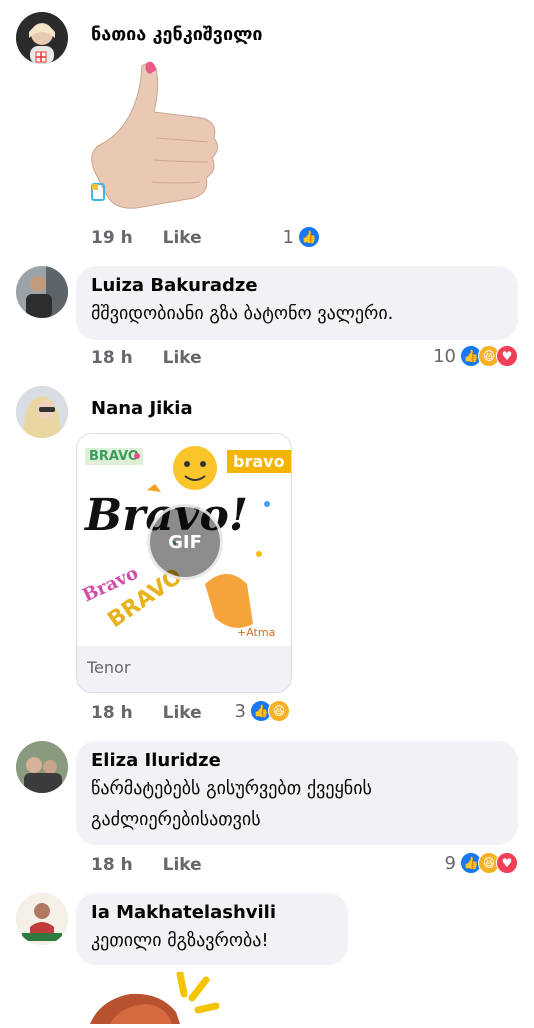  What do you see at coordinates (240, 711) in the screenshot?
I see `reaction-count: 3` at bounding box center [240, 711].